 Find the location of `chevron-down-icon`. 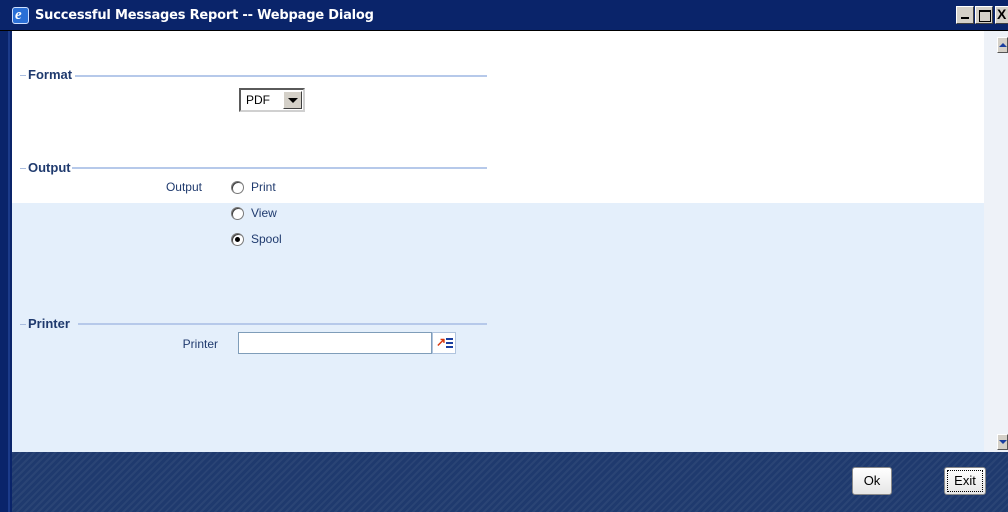

chevron-down-icon is located at coordinates (292, 100).